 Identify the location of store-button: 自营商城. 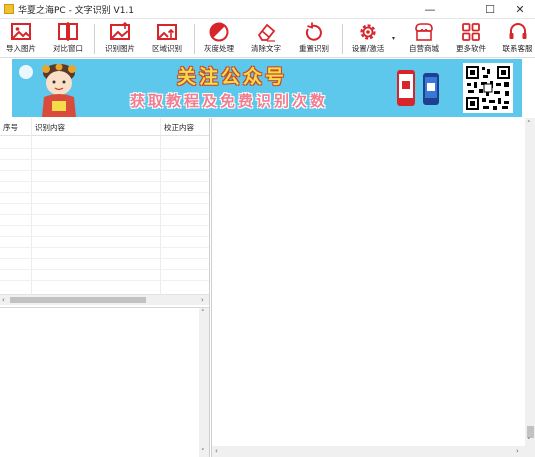
(424, 39).